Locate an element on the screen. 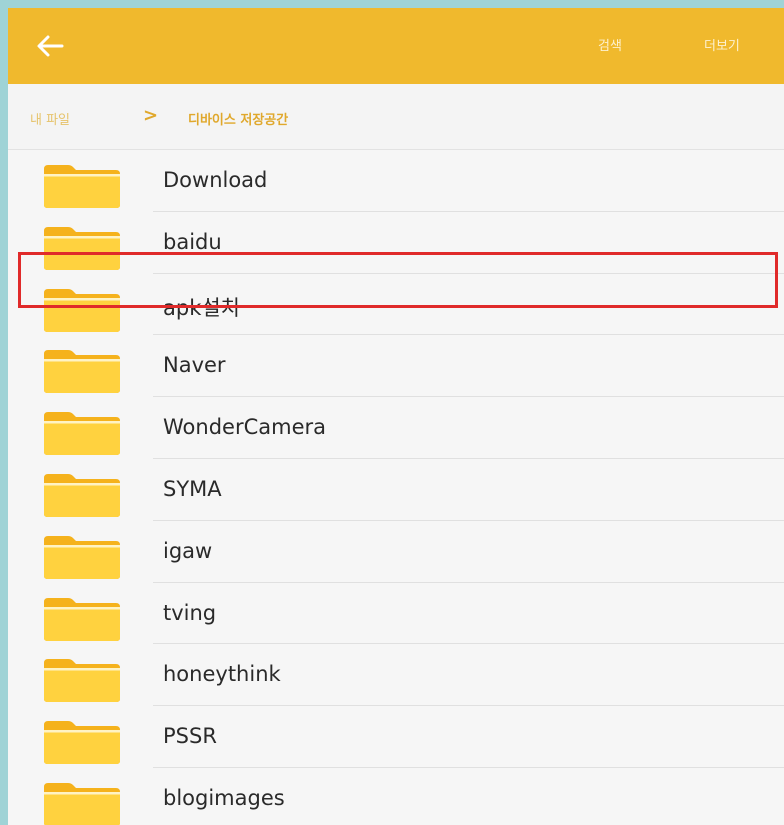  folder-row-igaw: igaw is located at coordinates (396, 552).